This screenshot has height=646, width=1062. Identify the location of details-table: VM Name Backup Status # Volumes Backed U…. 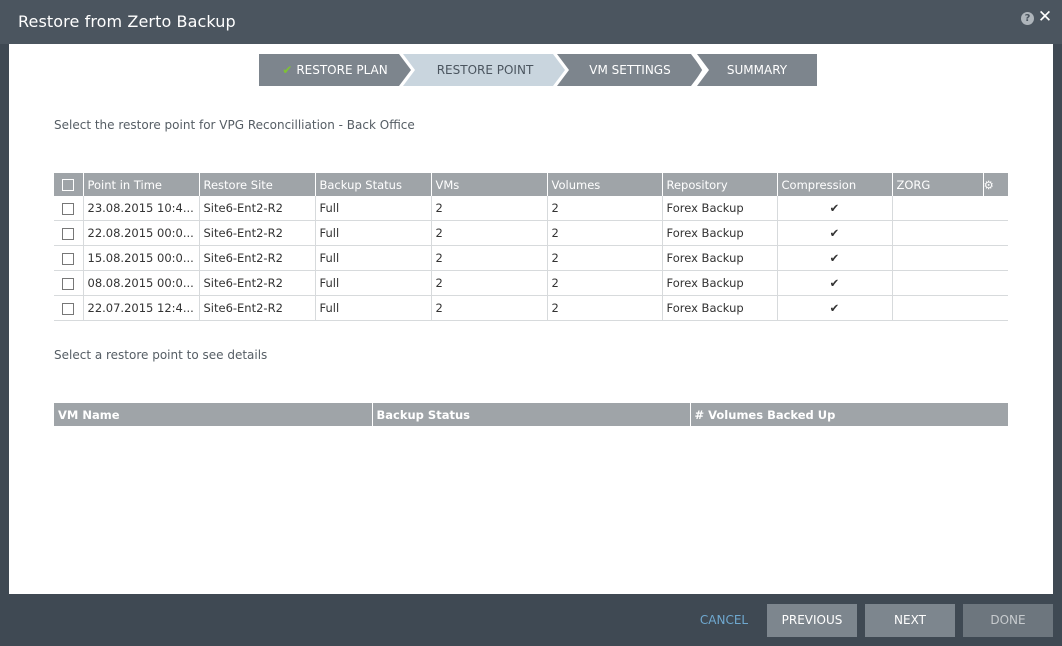
(531, 414).